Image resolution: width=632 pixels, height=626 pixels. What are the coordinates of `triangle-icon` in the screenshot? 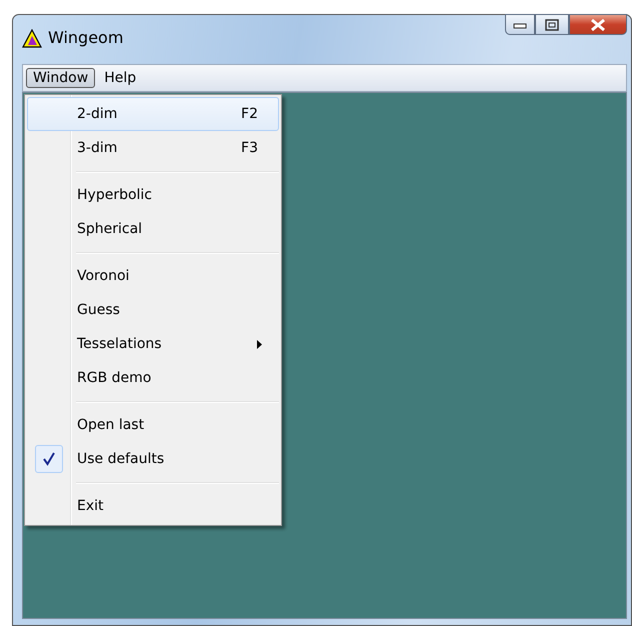 It's located at (32, 39).